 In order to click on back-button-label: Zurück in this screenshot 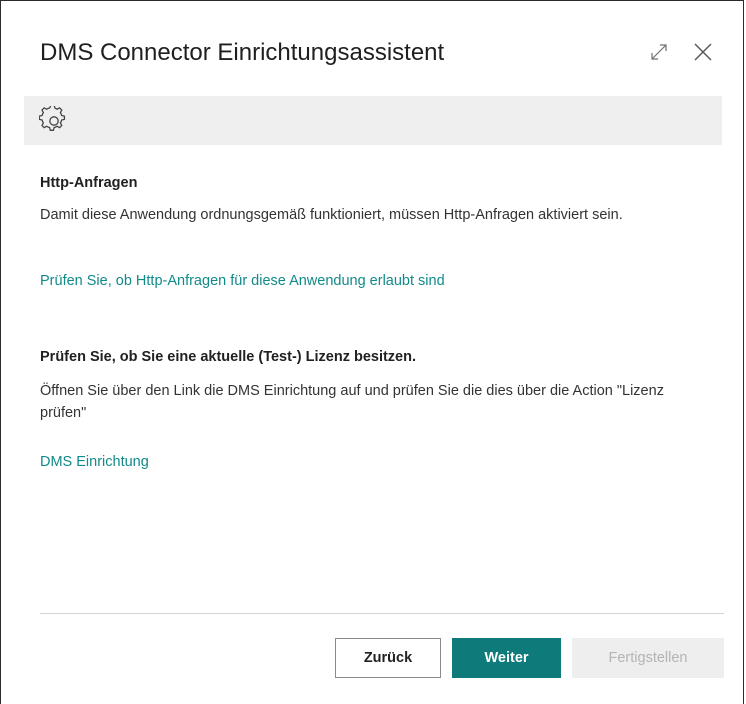, I will do `click(388, 658)`.